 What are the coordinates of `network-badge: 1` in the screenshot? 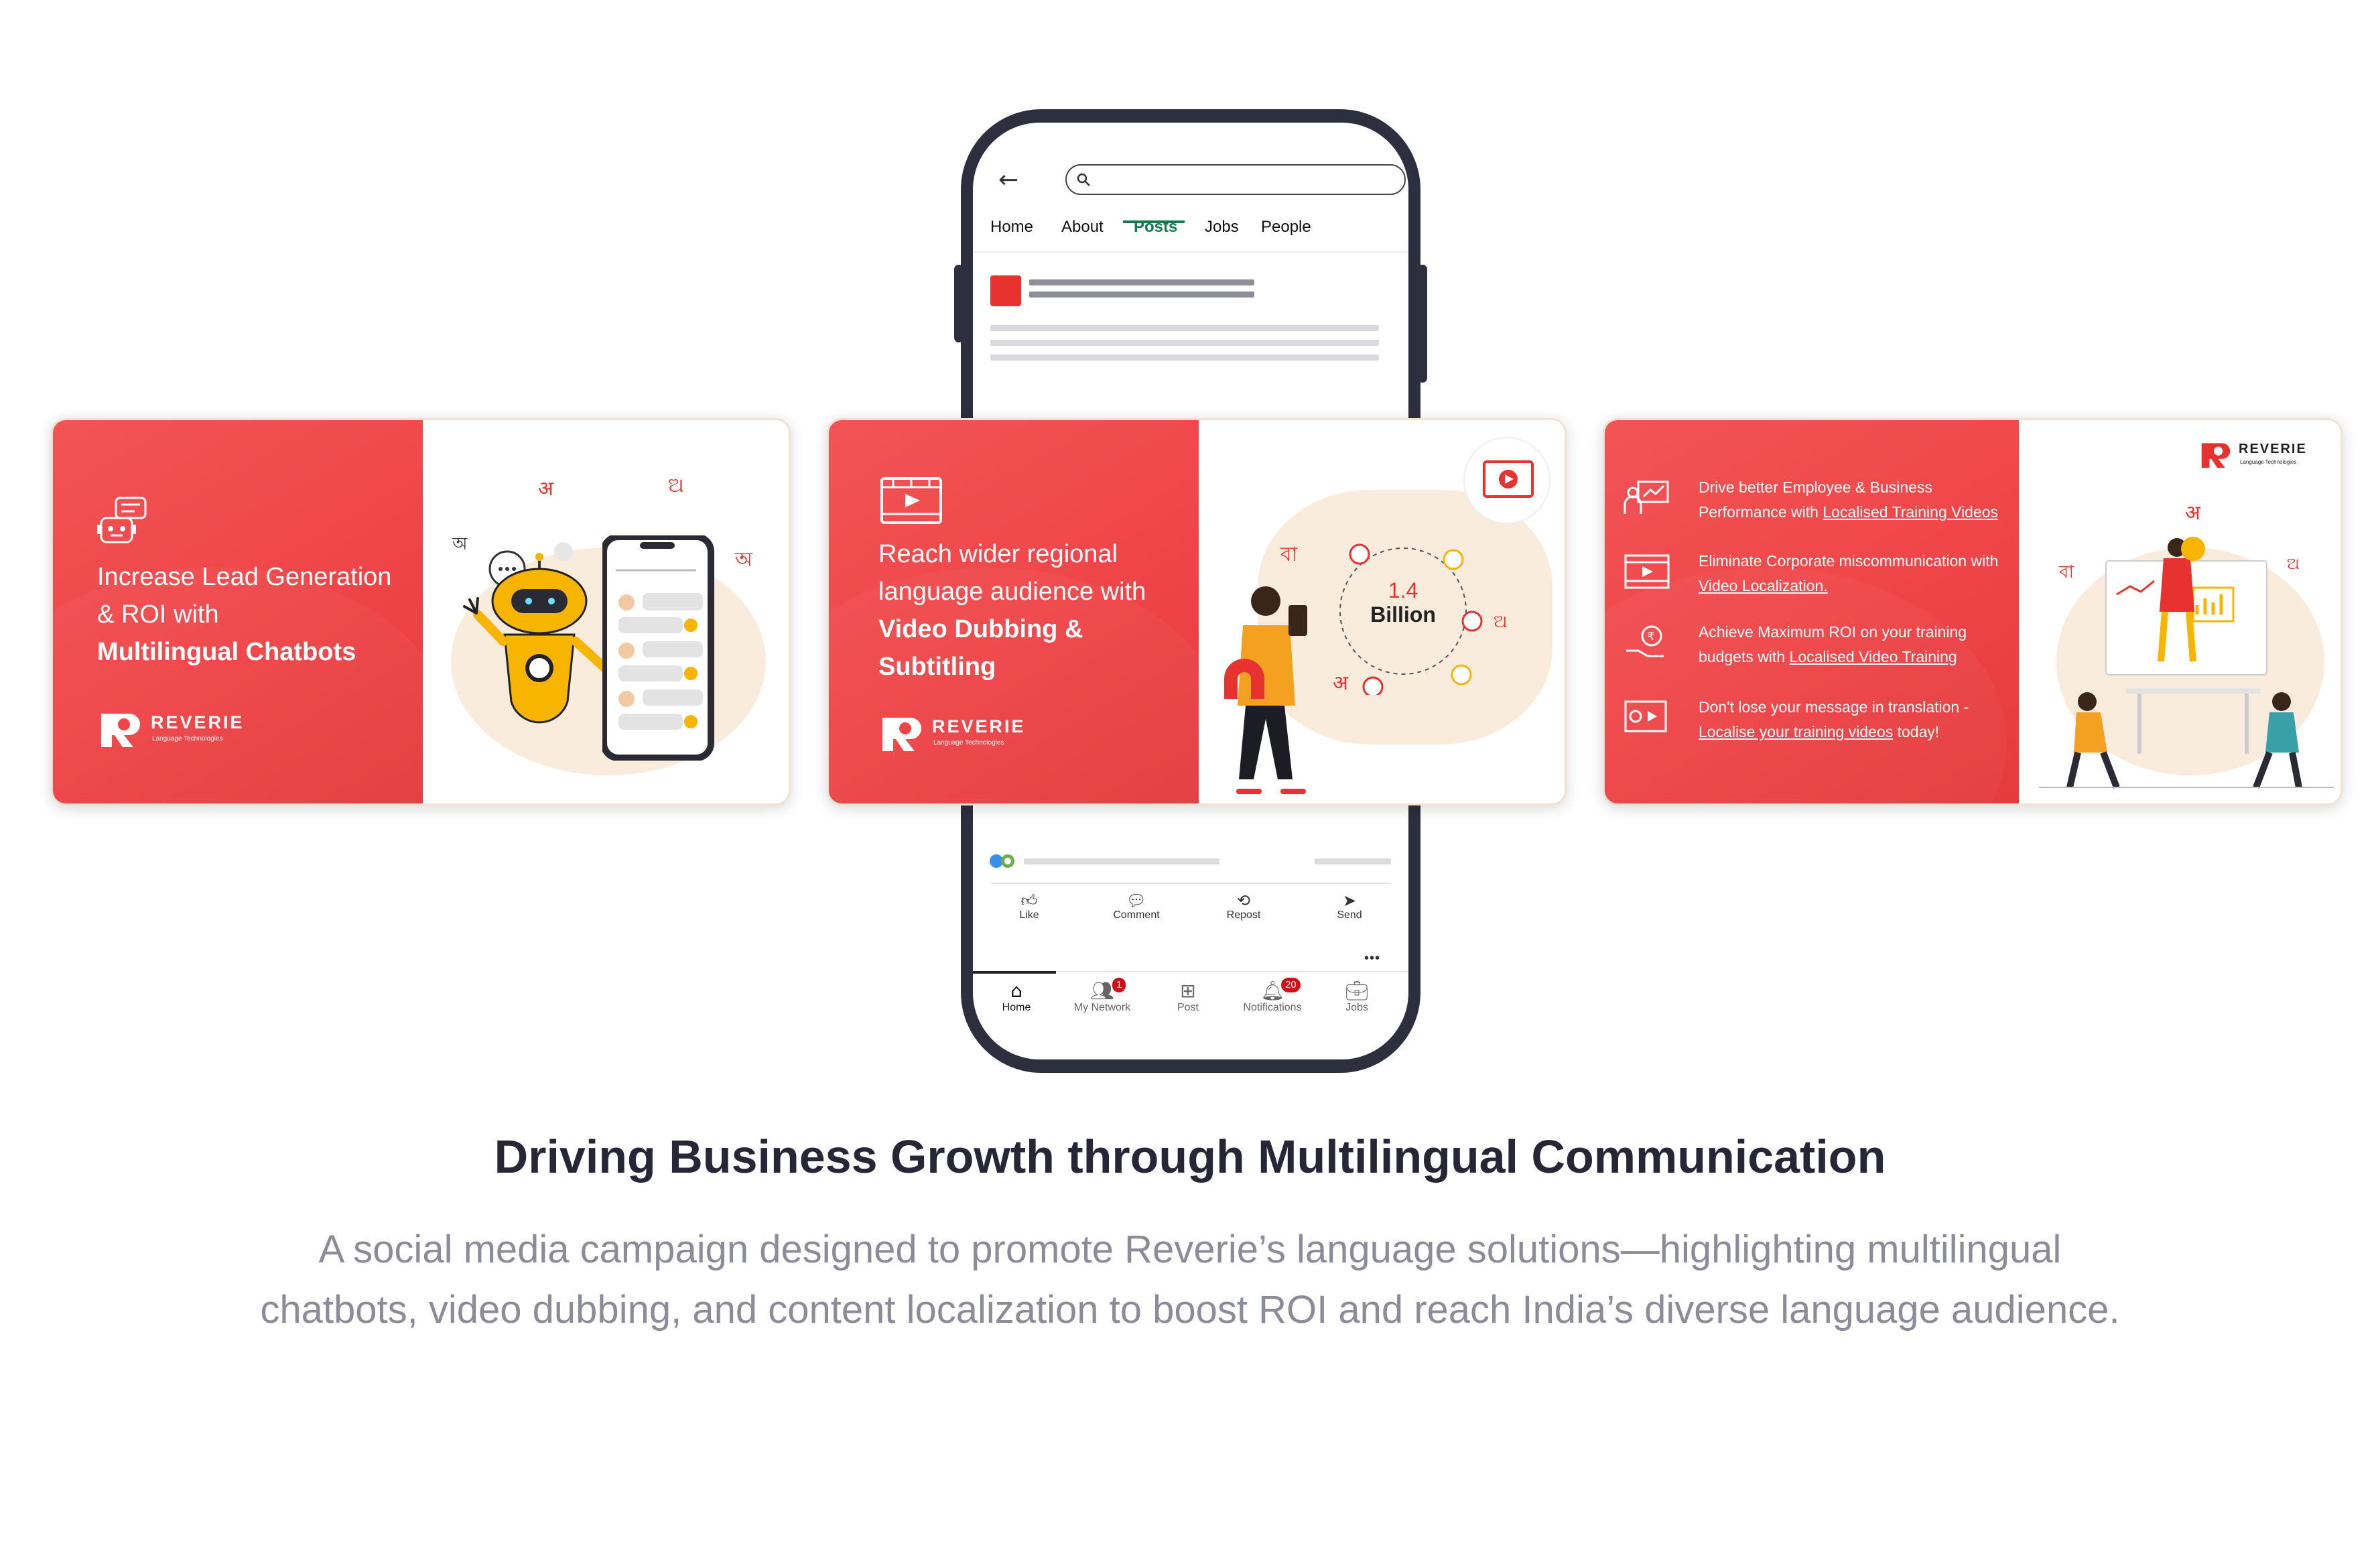 It's located at (1119, 985).